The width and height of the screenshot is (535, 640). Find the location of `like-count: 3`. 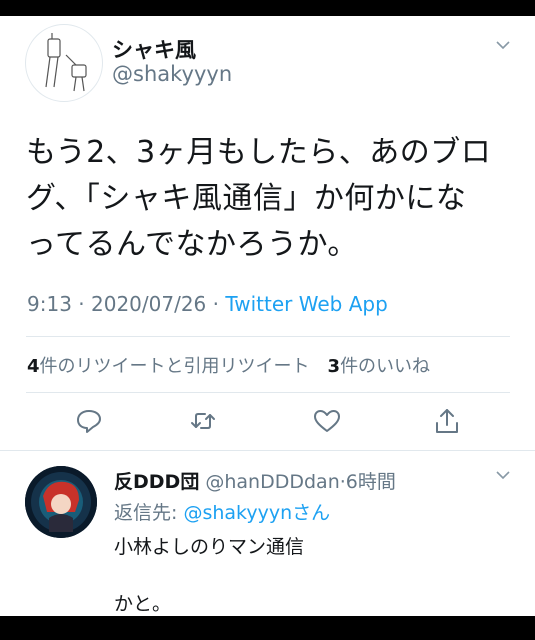

like-count: 3 is located at coordinates (334, 366).